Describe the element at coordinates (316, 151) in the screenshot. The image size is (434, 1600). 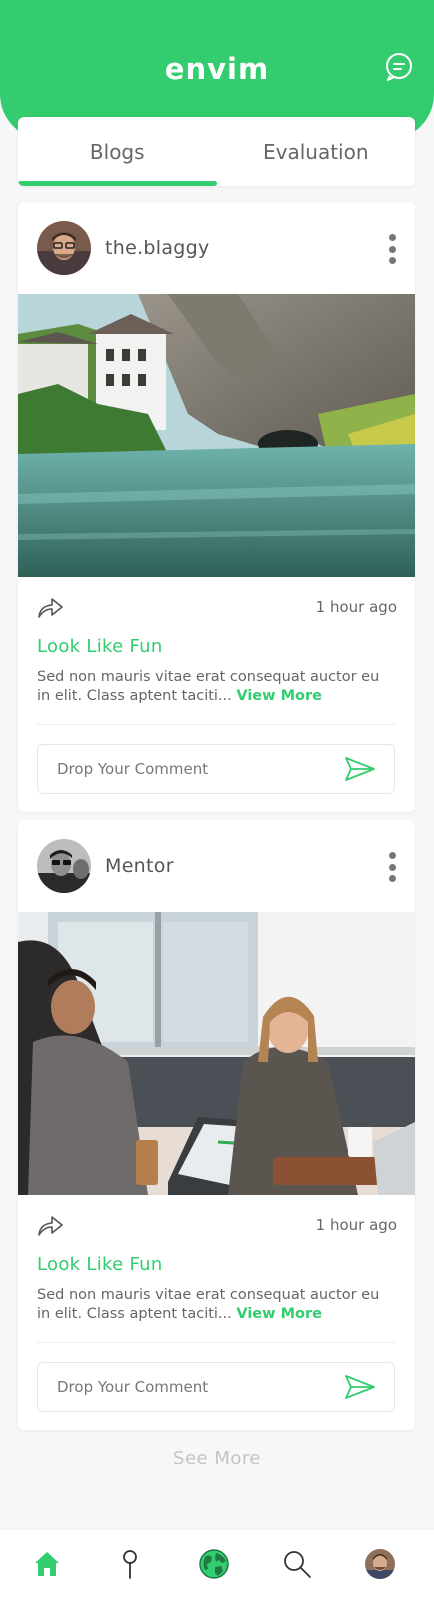
I see `tab-evaluation: Evaluation` at that location.